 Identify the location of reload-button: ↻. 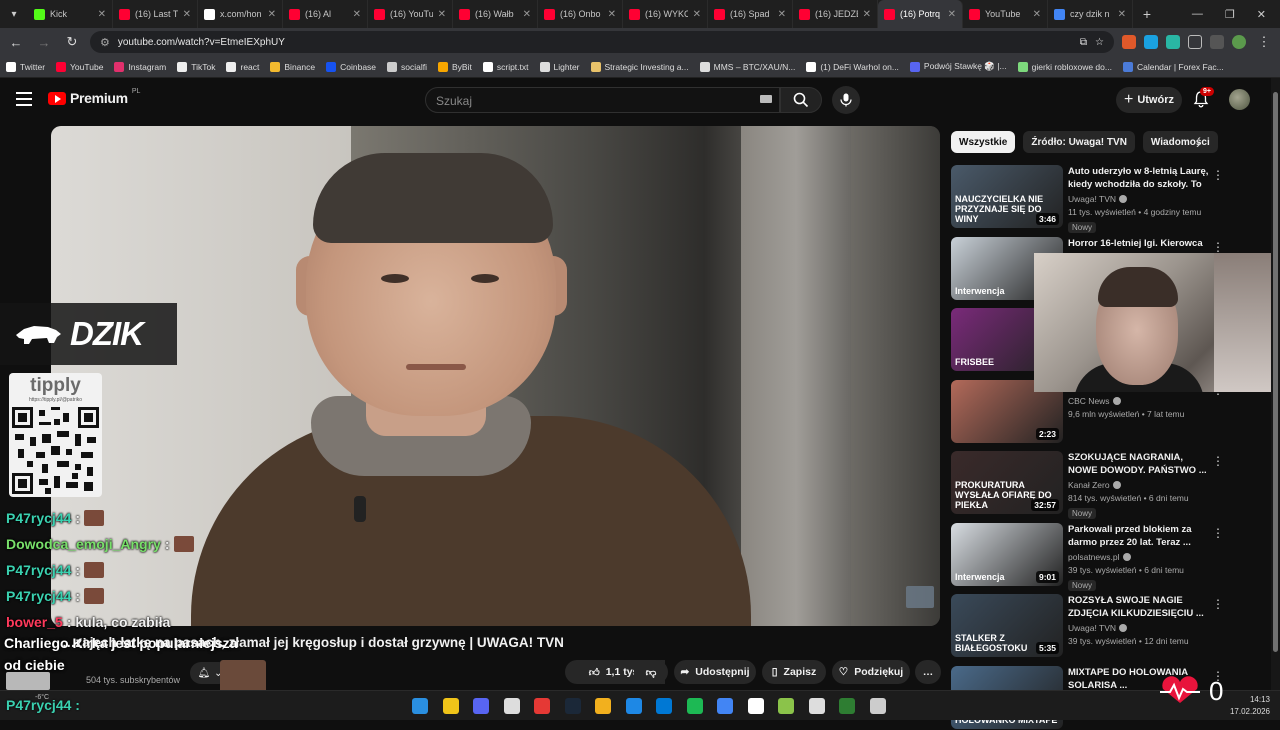
(72, 42).